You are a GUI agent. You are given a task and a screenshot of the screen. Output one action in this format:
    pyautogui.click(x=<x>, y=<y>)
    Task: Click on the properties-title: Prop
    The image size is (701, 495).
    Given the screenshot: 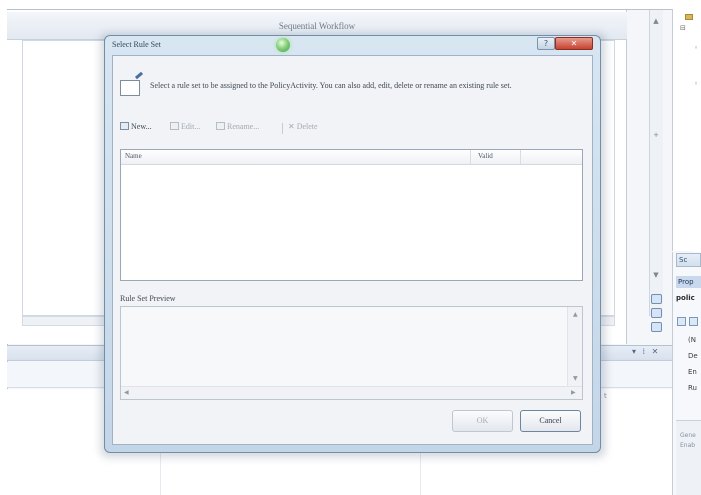 What is the action you would take?
    pyautogui.click(x=688, y=282)
    